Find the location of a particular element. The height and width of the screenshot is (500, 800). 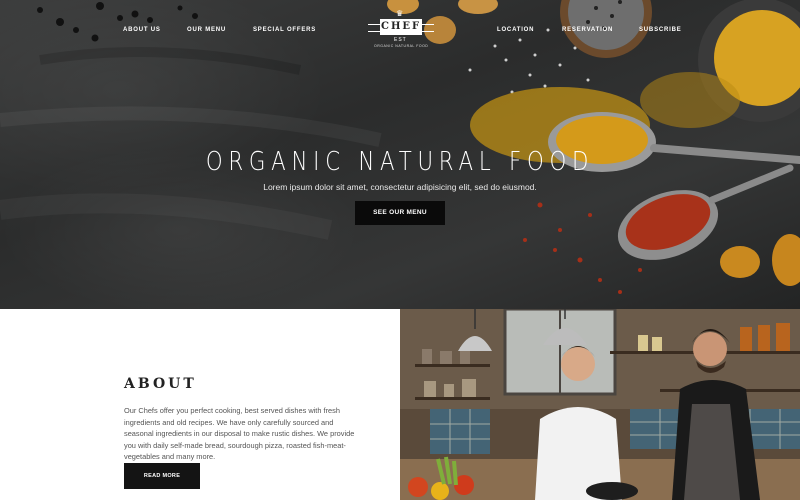

read-more-button: READ MORE is located at coordinates (162, 476).